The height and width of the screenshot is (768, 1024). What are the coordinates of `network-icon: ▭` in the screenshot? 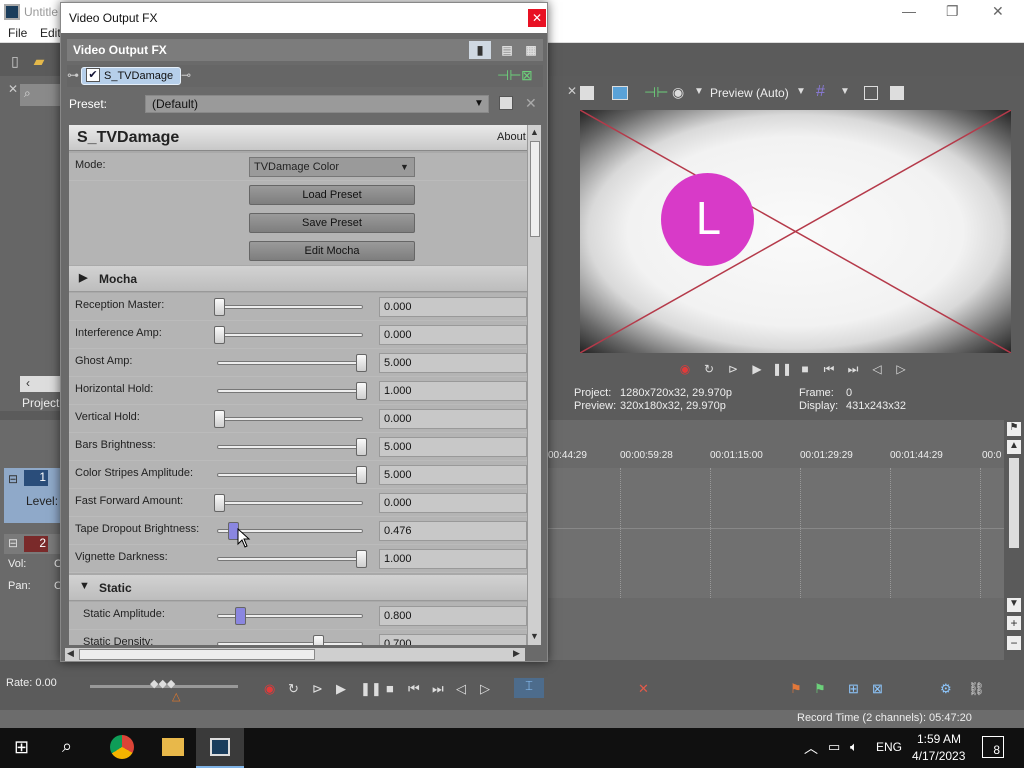 It's located at (834, 747).